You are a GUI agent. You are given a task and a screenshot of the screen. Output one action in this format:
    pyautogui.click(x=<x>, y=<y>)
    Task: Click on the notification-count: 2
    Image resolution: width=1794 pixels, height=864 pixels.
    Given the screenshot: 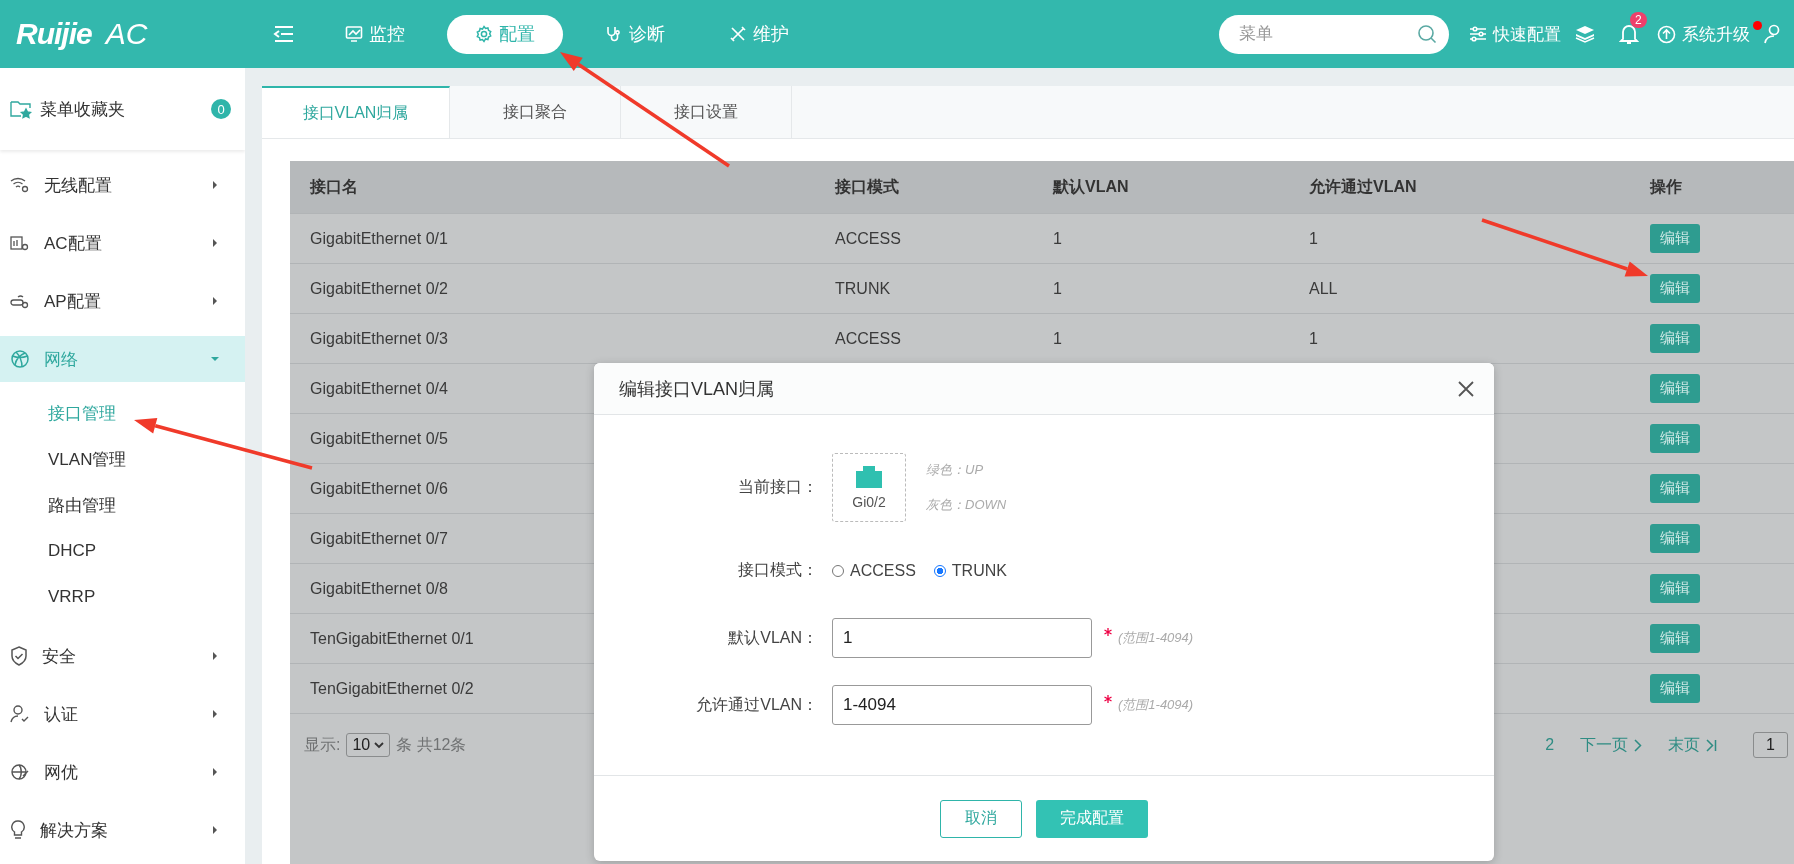 What is the action you would take?
    pyautogui.click(x=1638, y=20)
    